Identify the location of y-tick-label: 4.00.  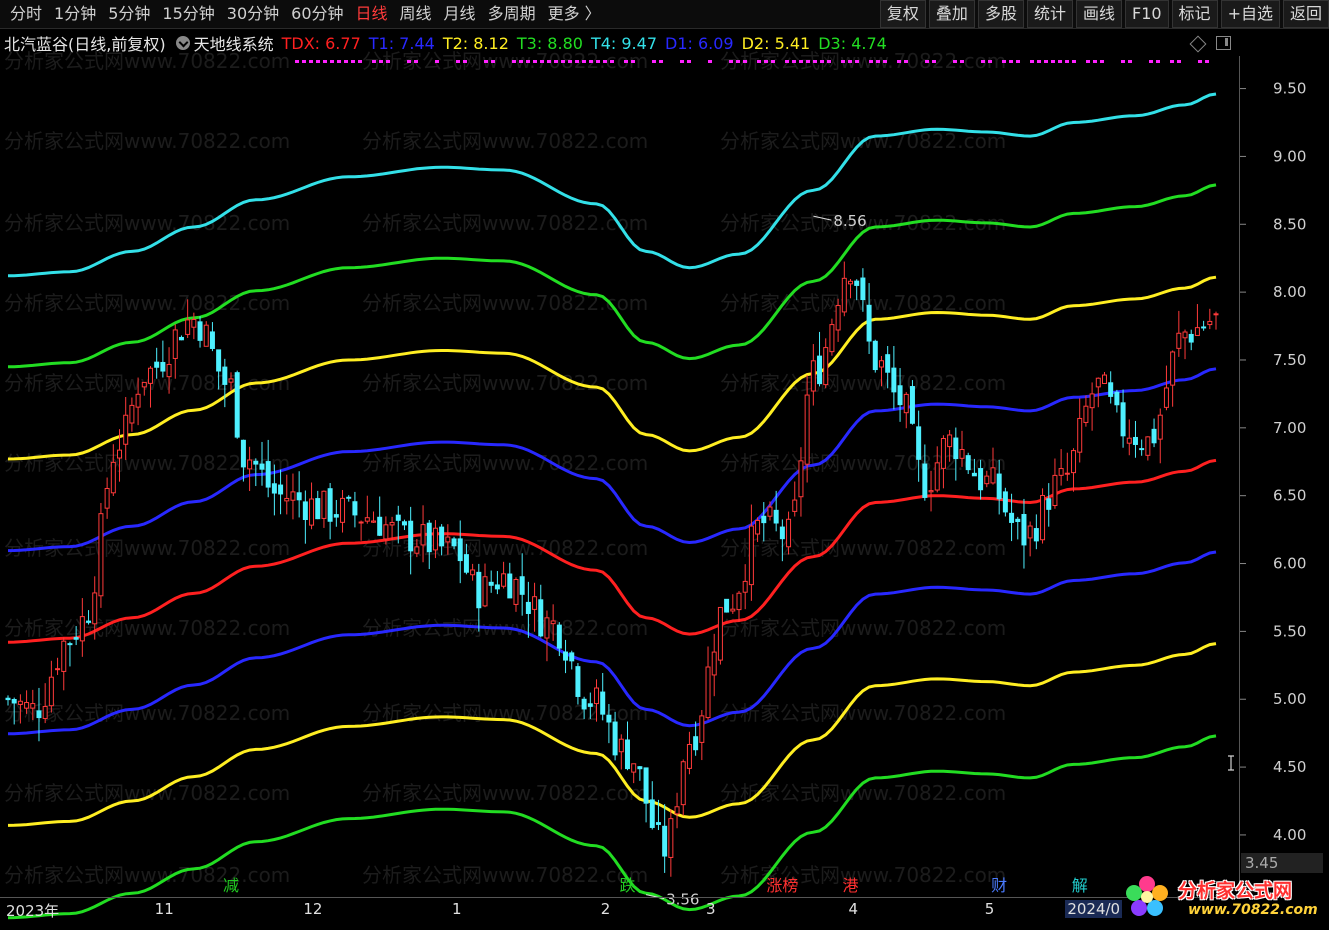
(1289, 835).